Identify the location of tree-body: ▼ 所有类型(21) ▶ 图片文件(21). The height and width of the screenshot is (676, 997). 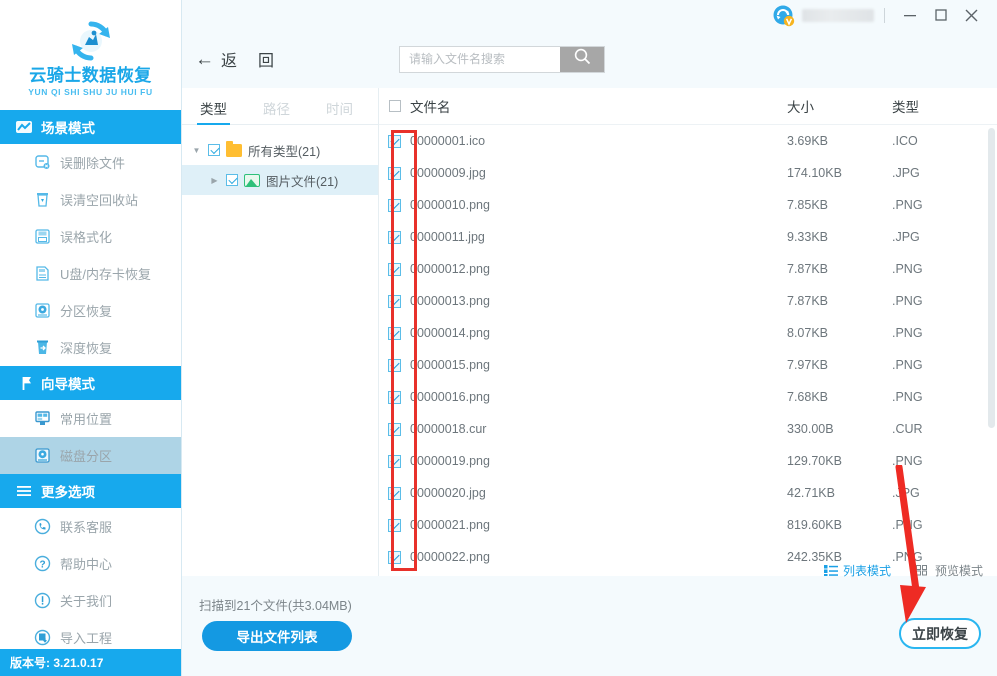
(280, 160).